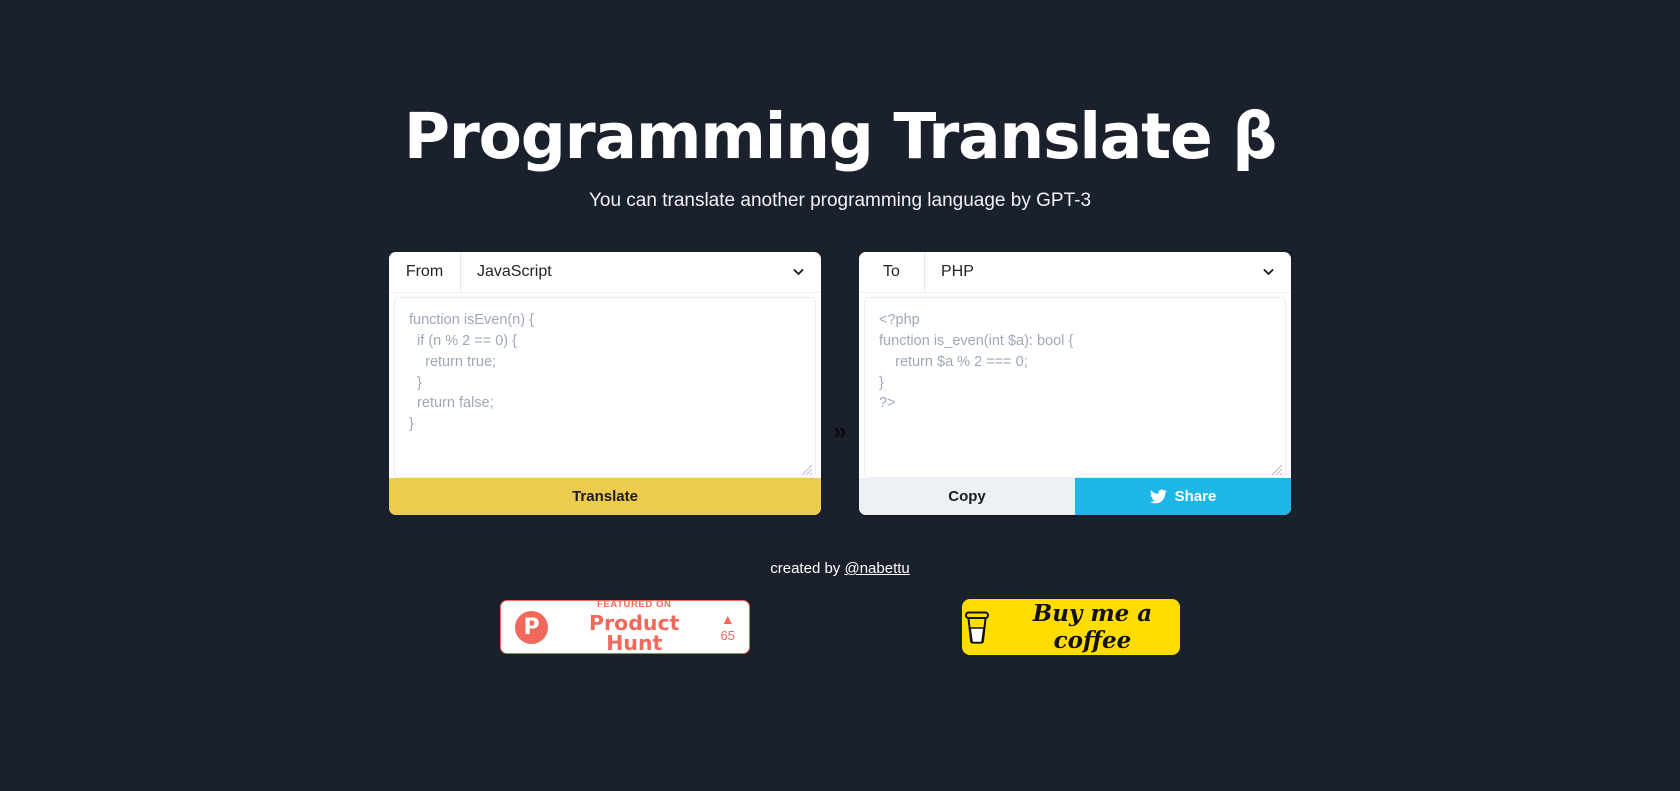 The image size is (1680, 791). What do you see at coordinates (727, 636) in the screenshot?
I see `upvote-count: 65` at bounding box center [727, 636].